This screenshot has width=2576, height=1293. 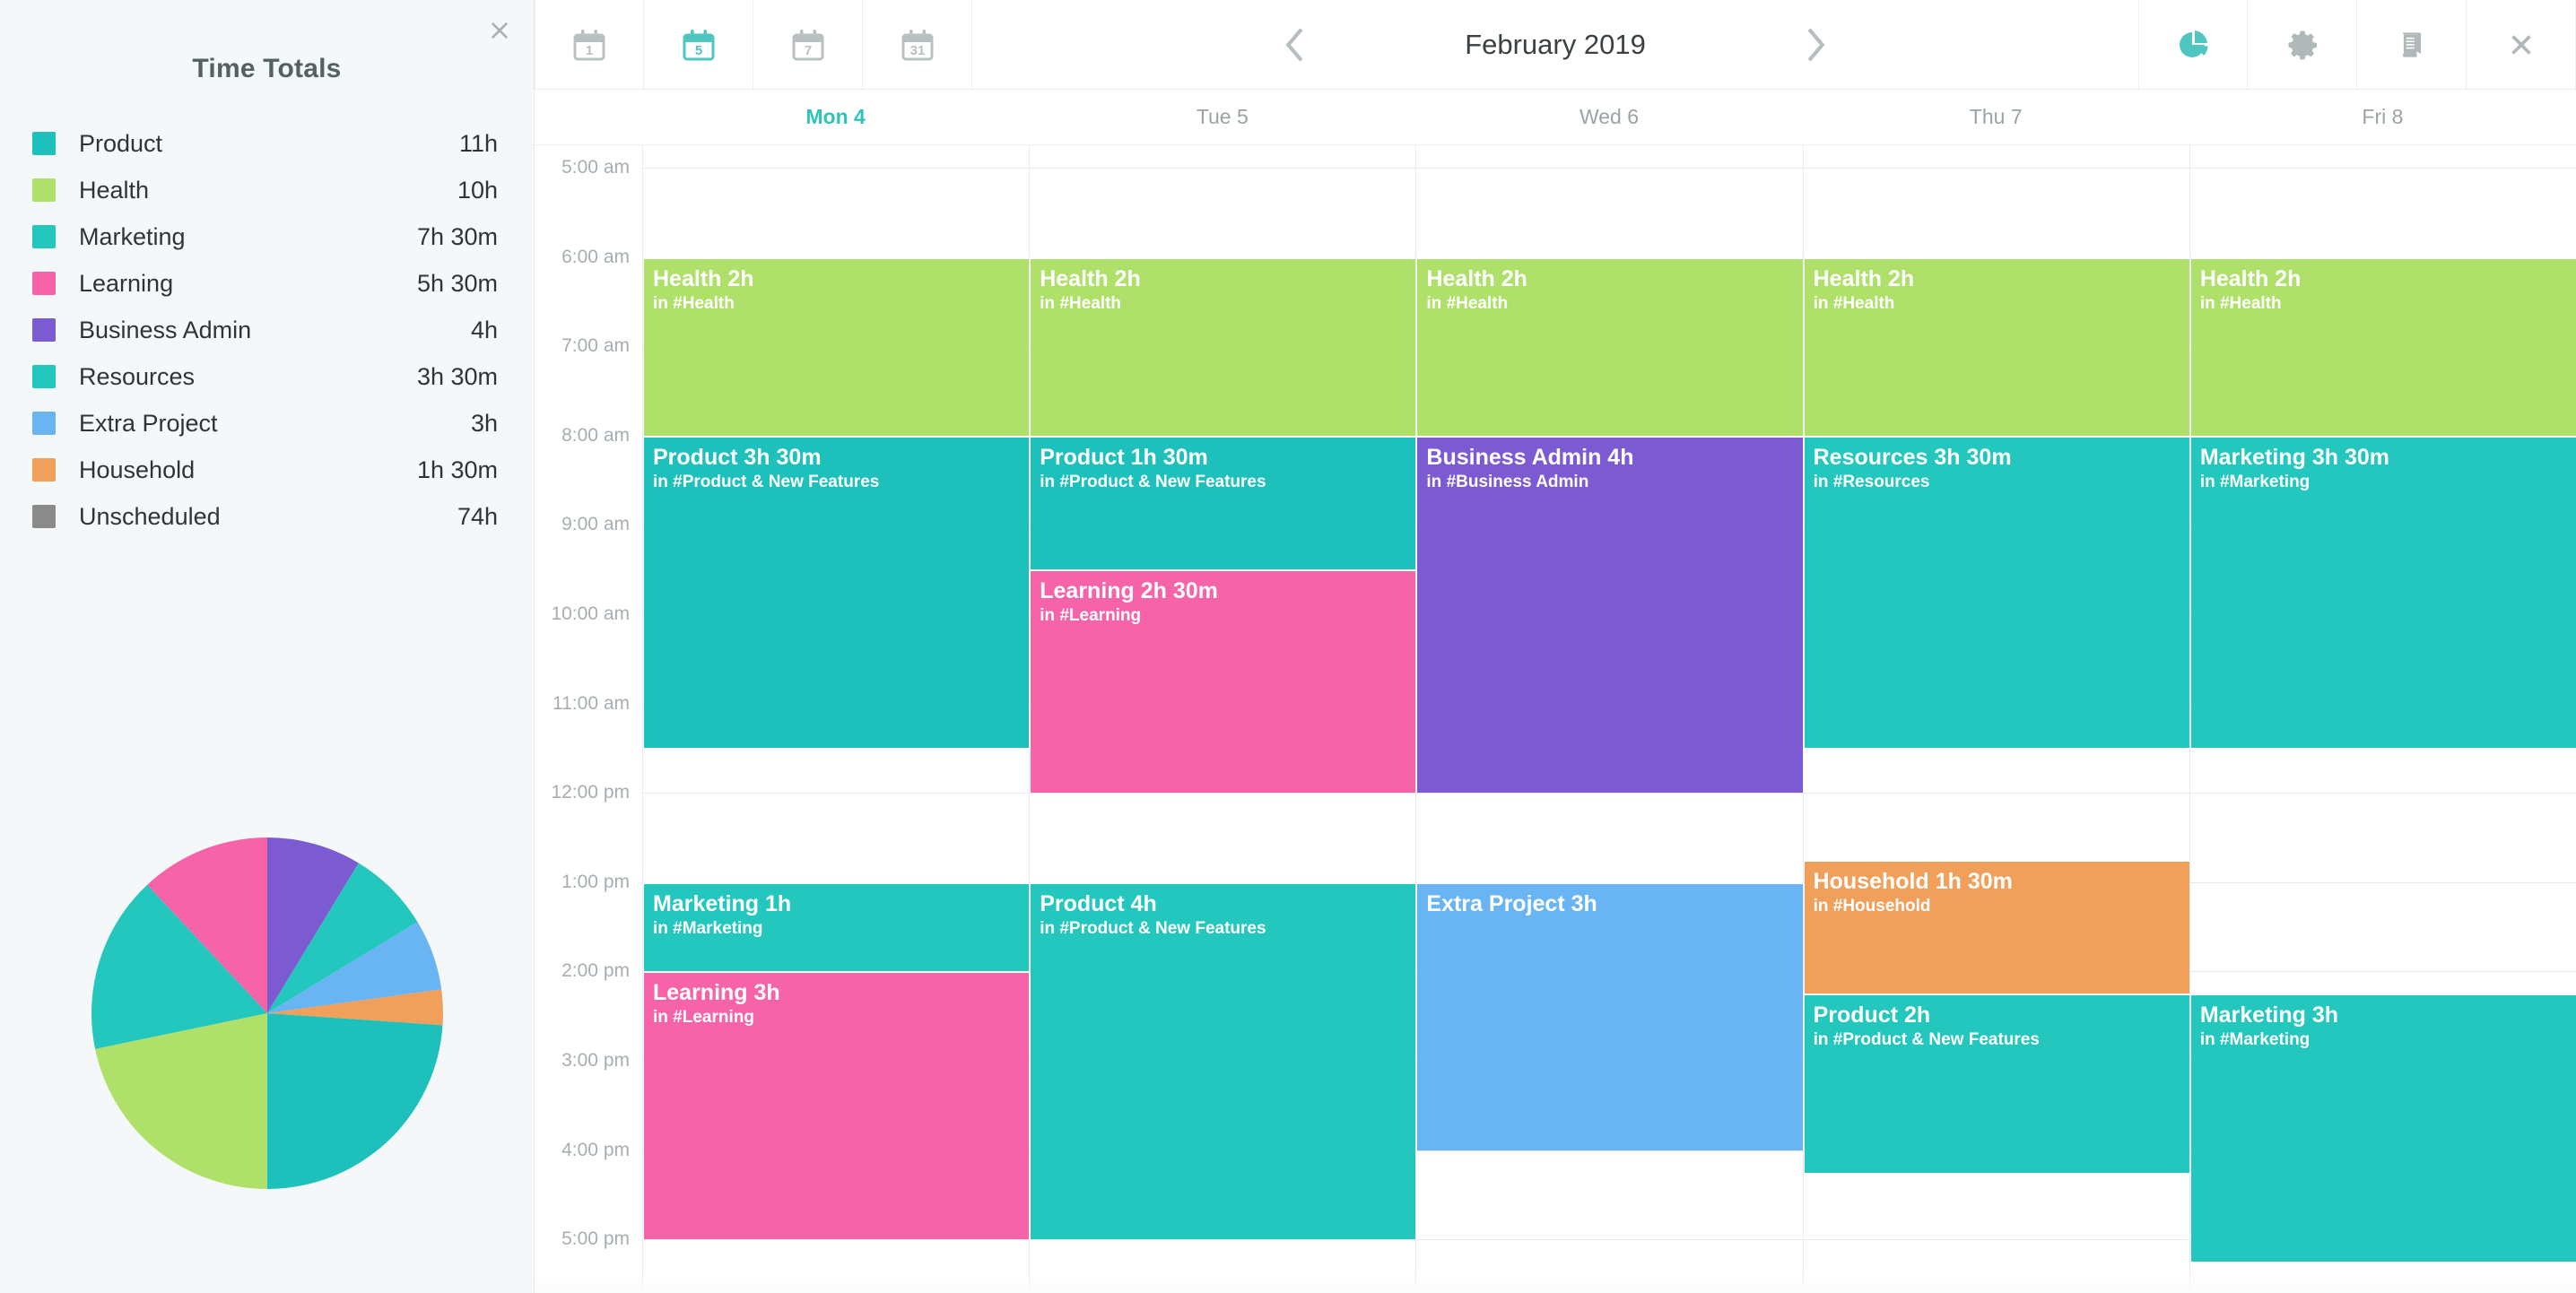 What do you see at coordinates (595, 167) in the screenshot?
I see `time-label: 5:00 am` at bounding box center [595, 167].